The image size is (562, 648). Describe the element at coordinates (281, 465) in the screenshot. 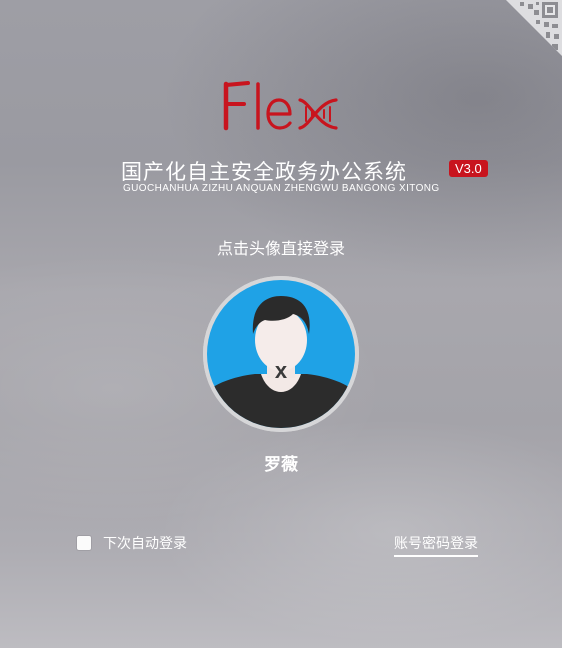

I see `username-label: 罗薇` at that location.